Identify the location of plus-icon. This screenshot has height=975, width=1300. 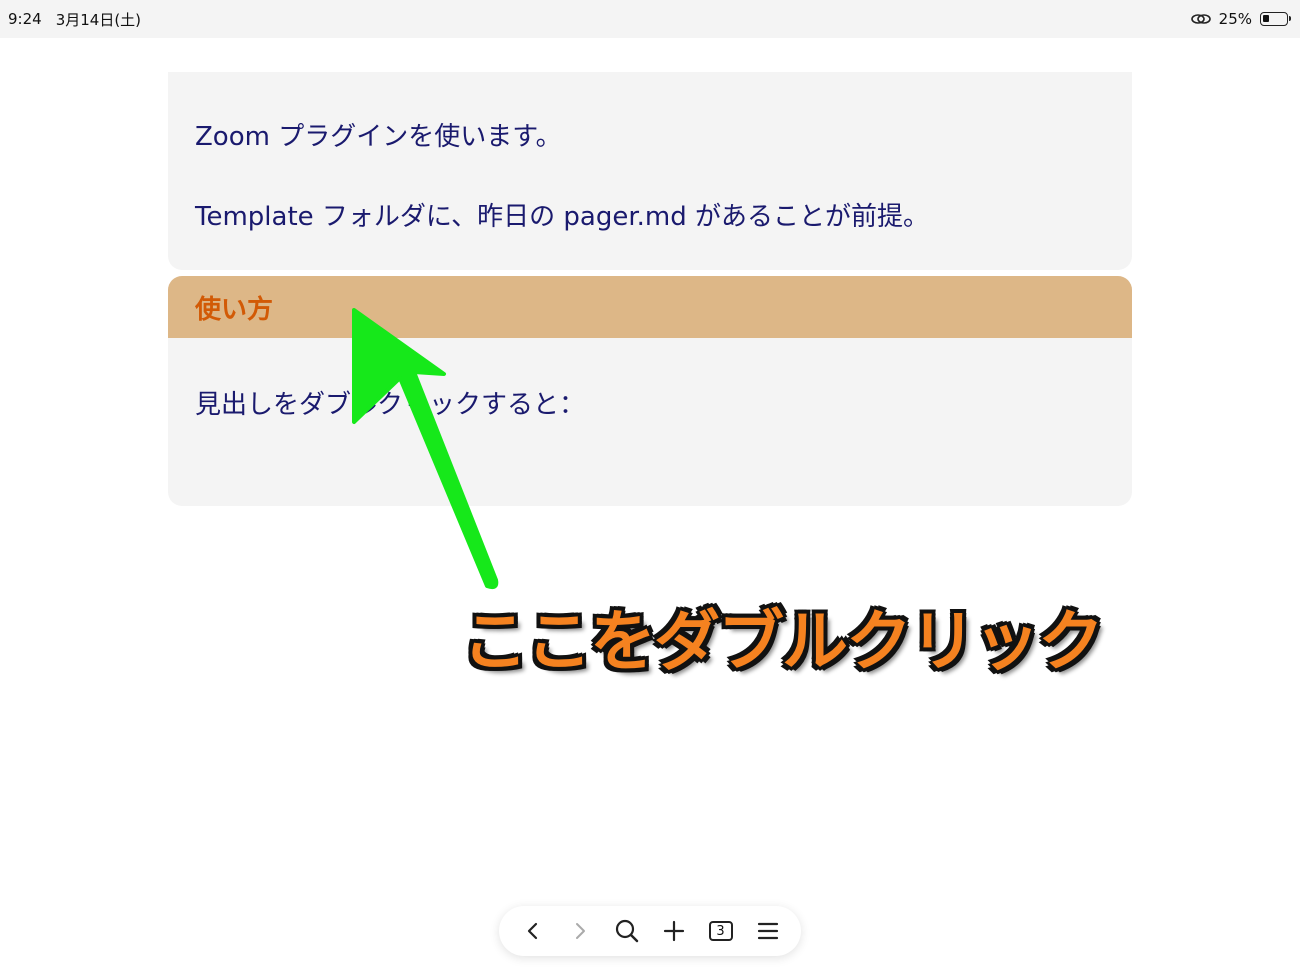
(673, 931).